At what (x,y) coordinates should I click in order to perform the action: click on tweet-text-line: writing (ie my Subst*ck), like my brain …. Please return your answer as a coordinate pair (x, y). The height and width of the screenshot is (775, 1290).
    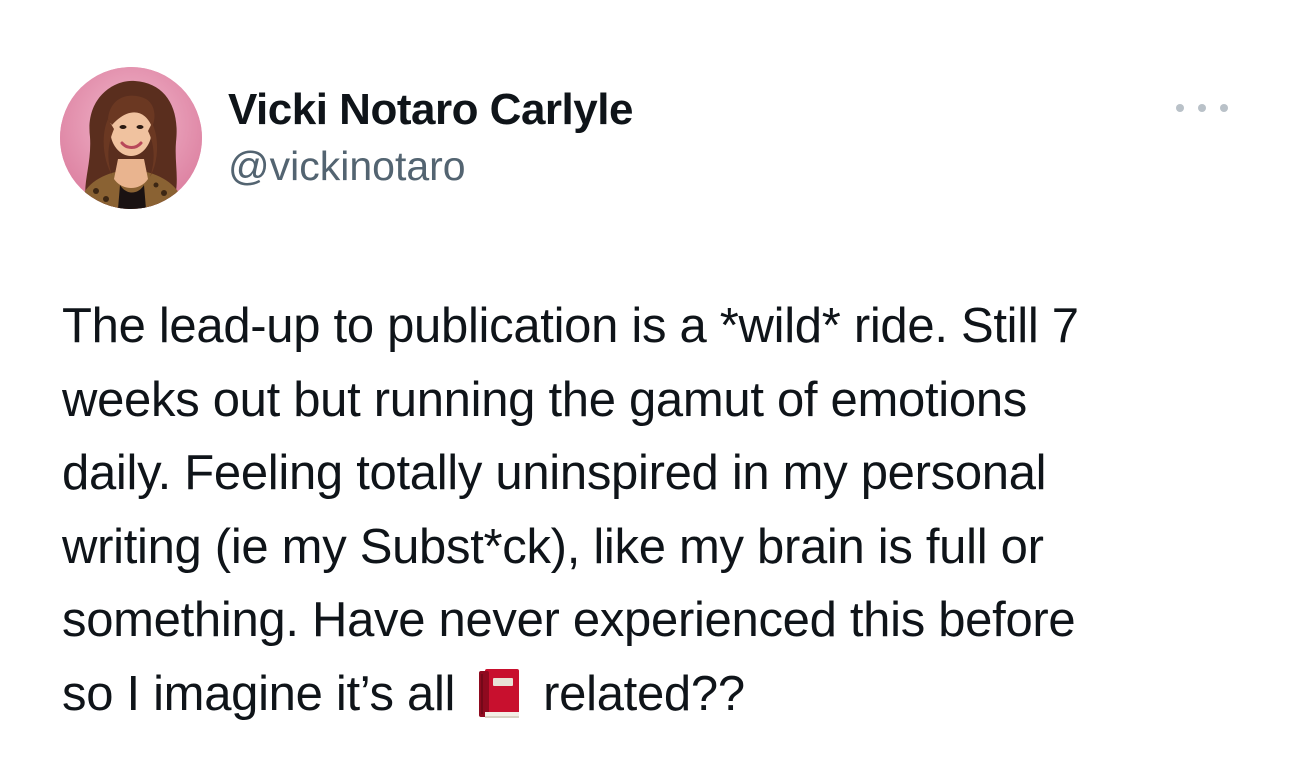
    Looking at the image, I should click on (553, 546).